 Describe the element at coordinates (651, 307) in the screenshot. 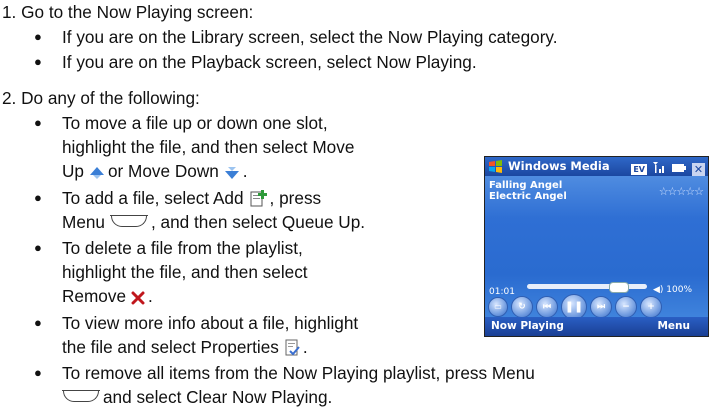

I see `volume-up-button: +` at that location.